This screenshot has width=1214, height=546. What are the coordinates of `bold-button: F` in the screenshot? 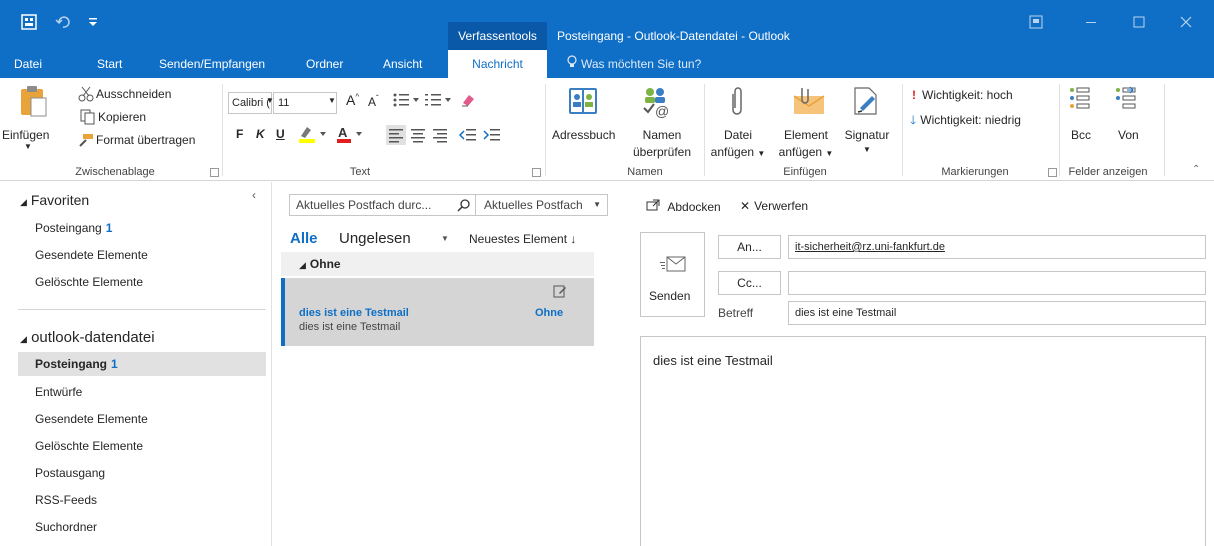 It's located at (239, 134).